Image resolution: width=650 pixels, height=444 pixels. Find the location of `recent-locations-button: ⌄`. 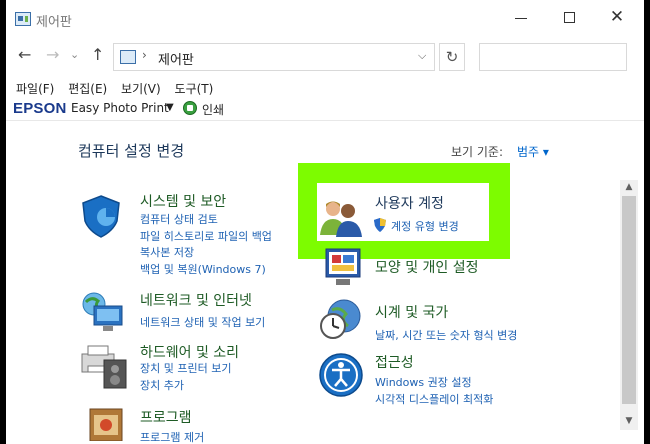

recent-locations-button: ⌄ is located at coordinates (74, 55).